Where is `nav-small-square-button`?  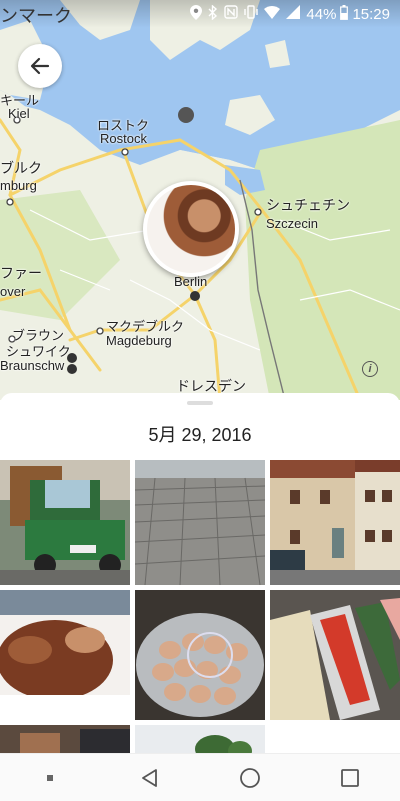
nav-small-square-button is located at coordinates (50, 778).